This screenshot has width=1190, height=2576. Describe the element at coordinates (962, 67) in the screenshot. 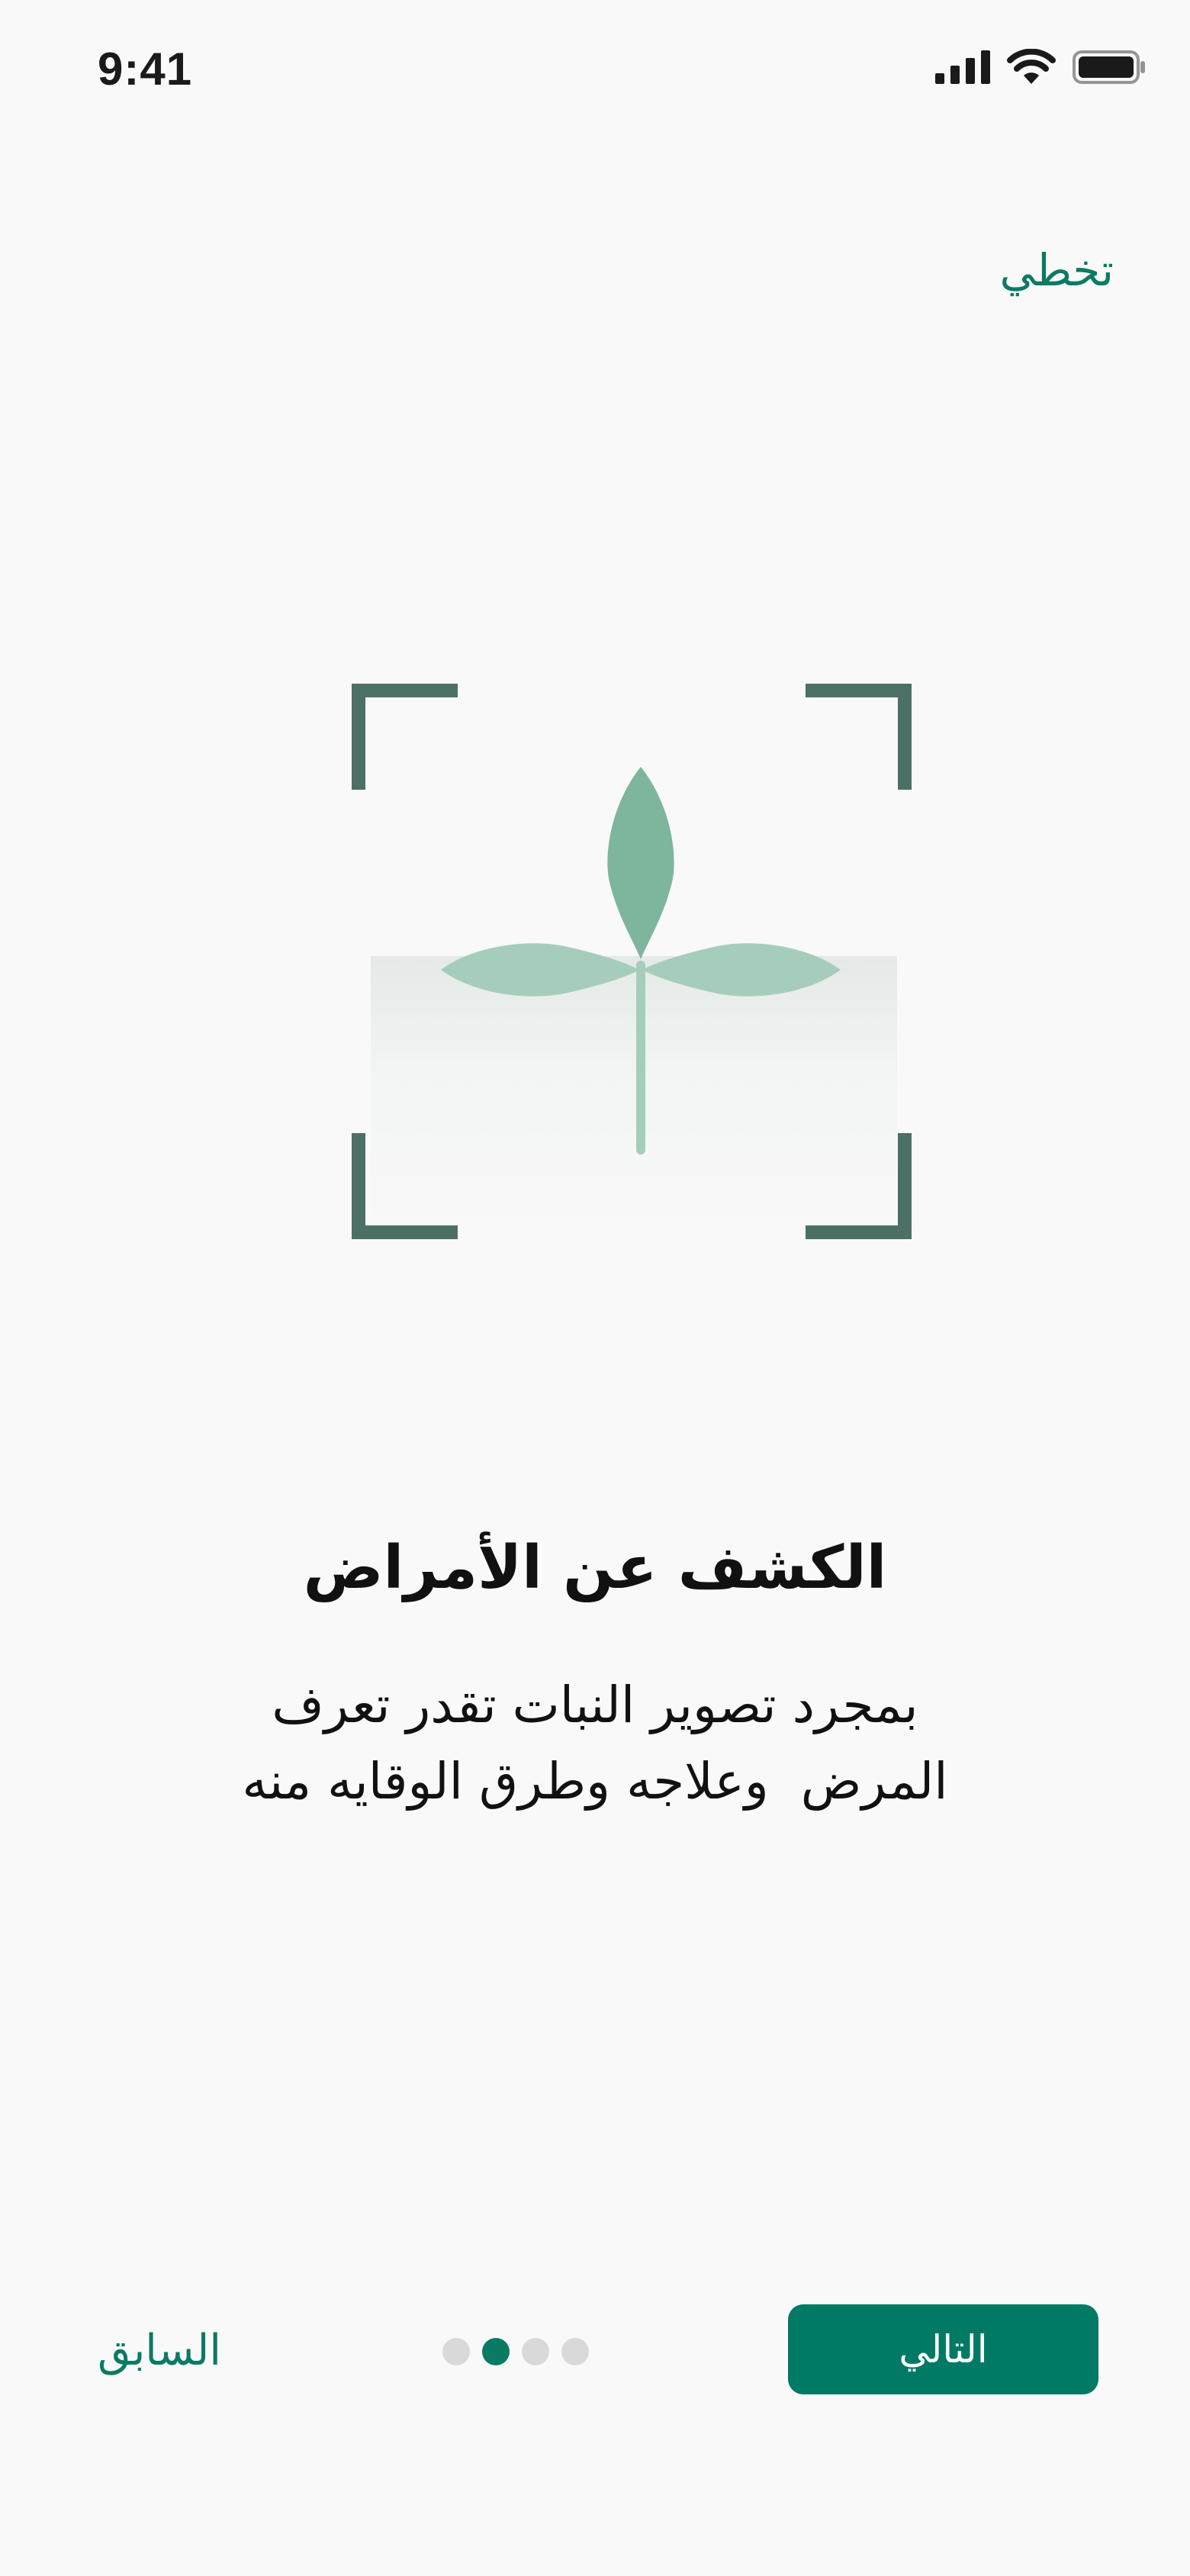

I see `cellular-signal-icon` at that location.